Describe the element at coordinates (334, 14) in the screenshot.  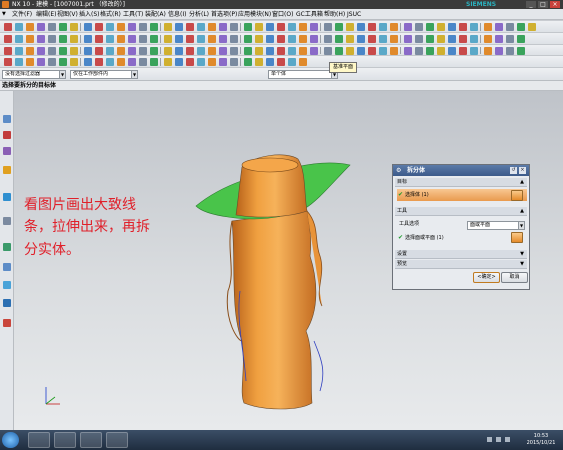
I see `menu-help: 帮助(H)` at that location.